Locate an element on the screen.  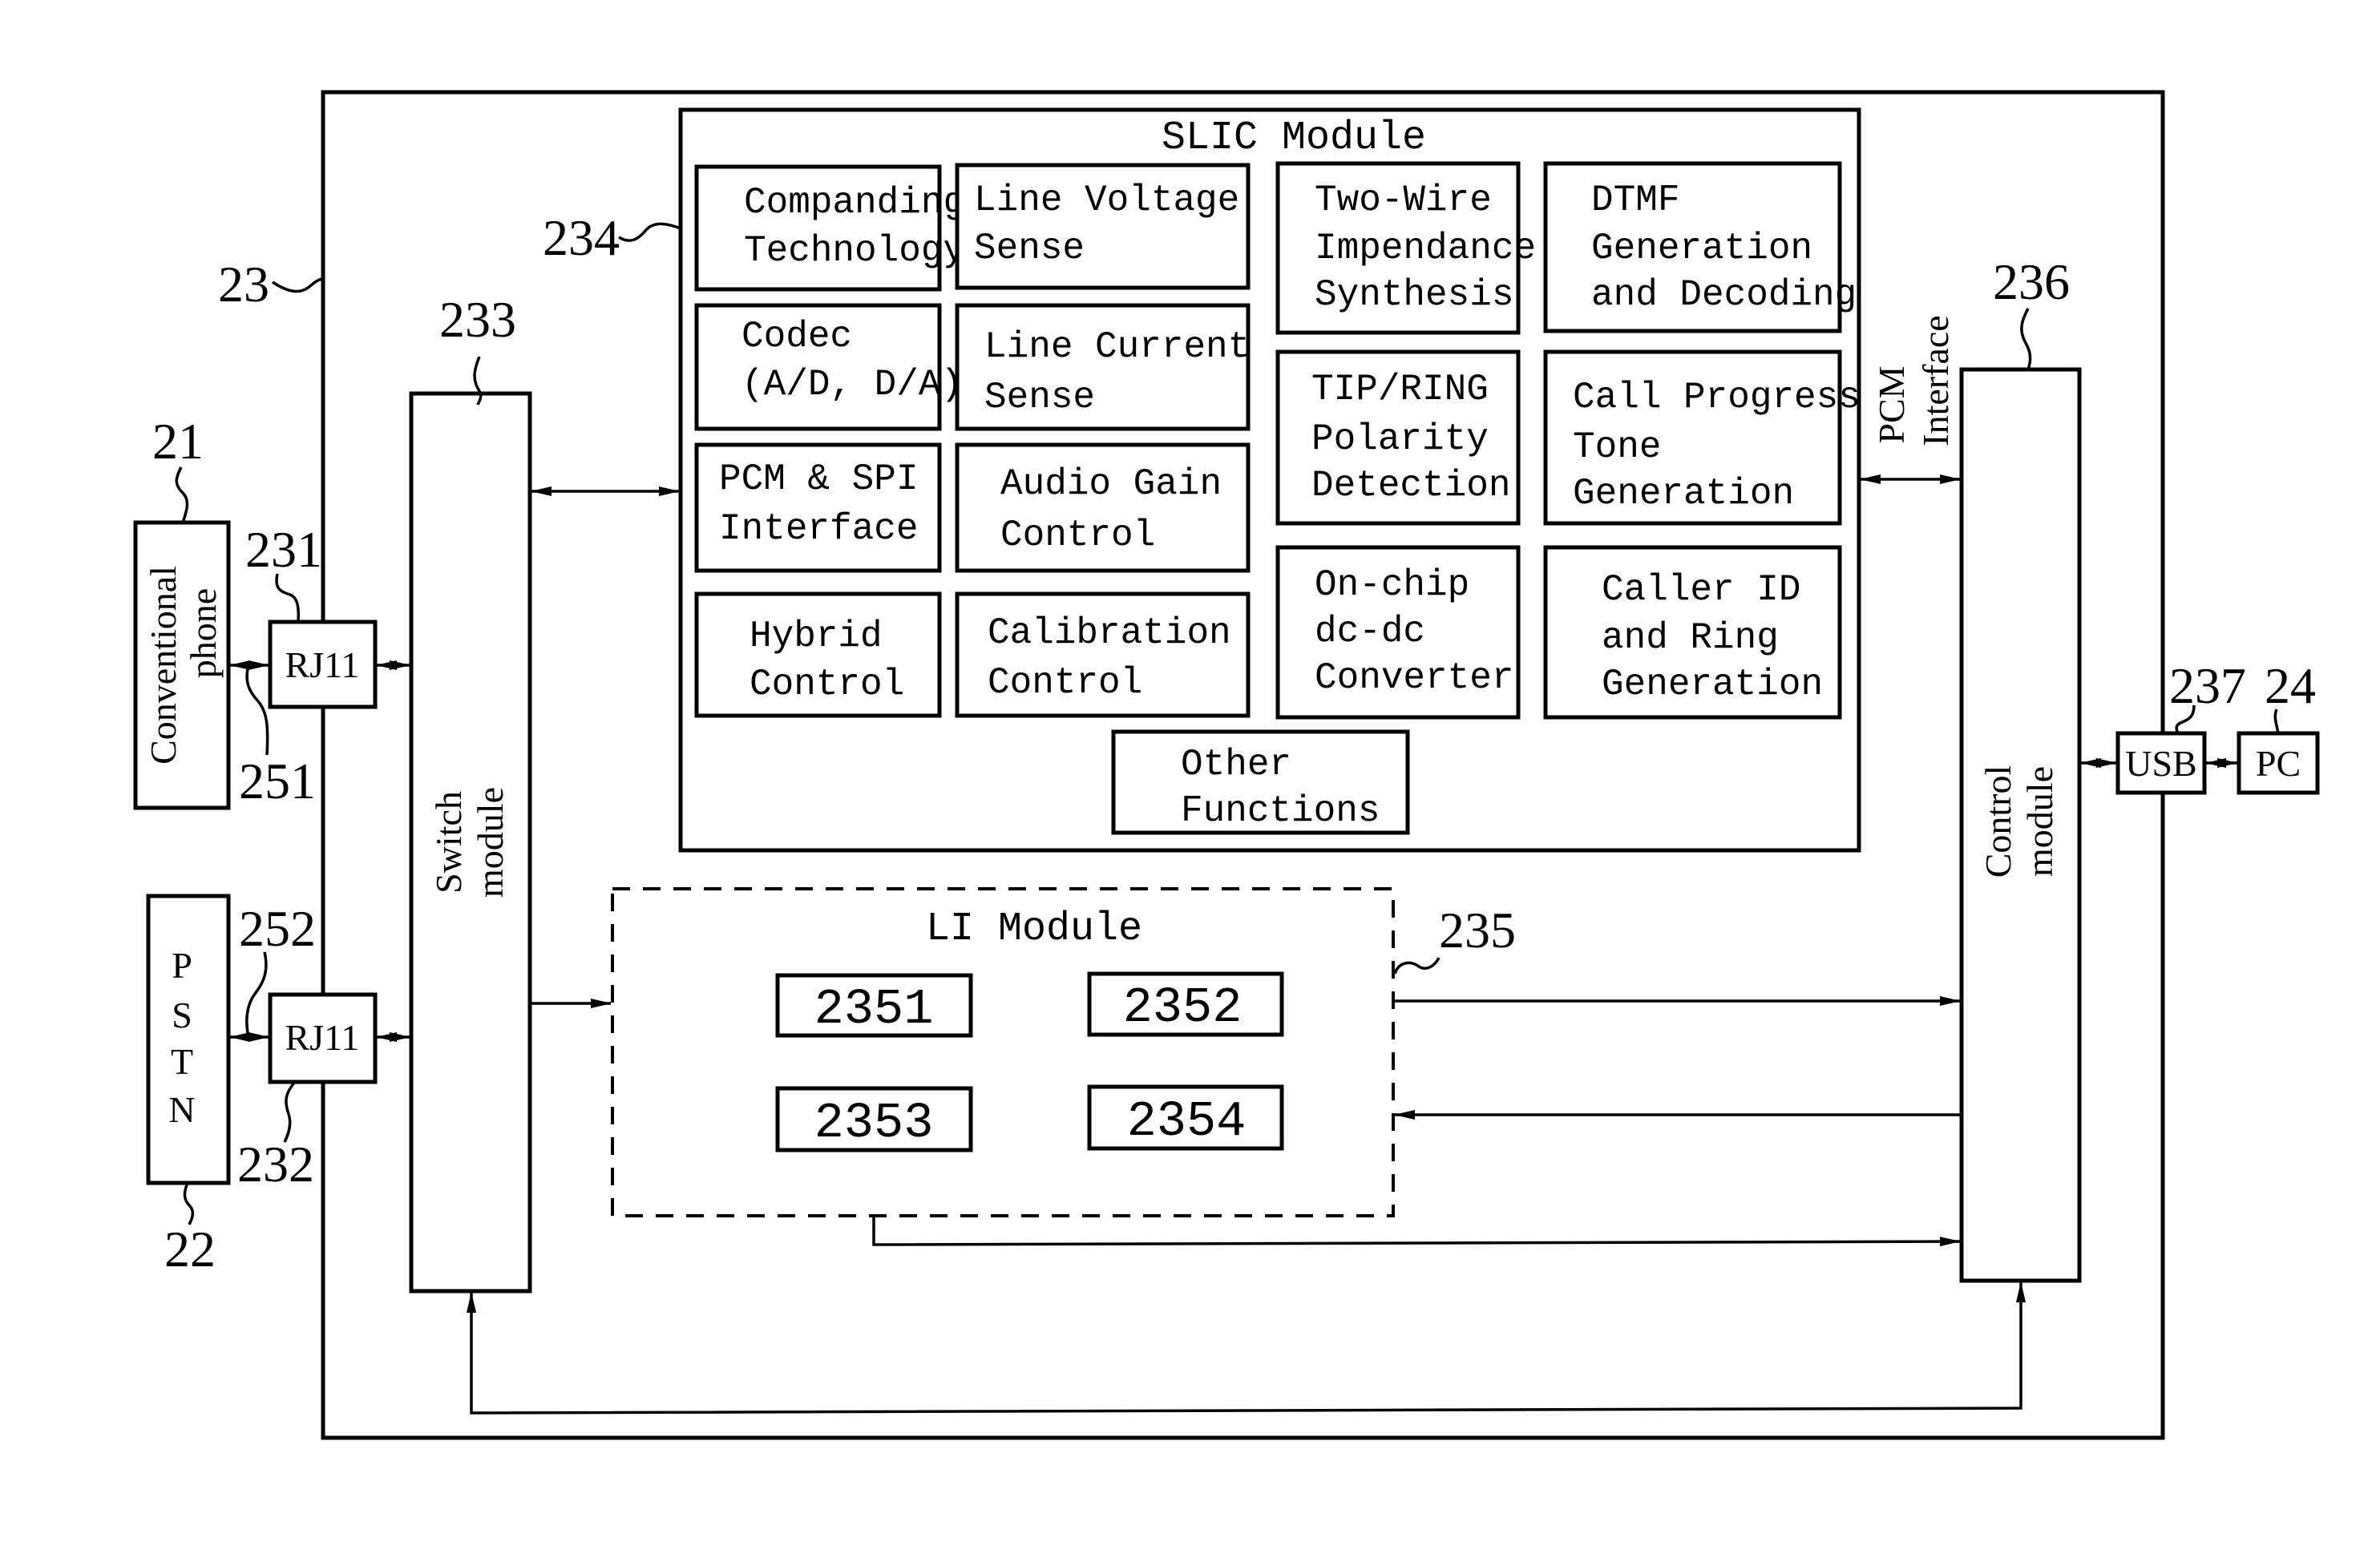
pstn is located at coordinates (188, 1039).